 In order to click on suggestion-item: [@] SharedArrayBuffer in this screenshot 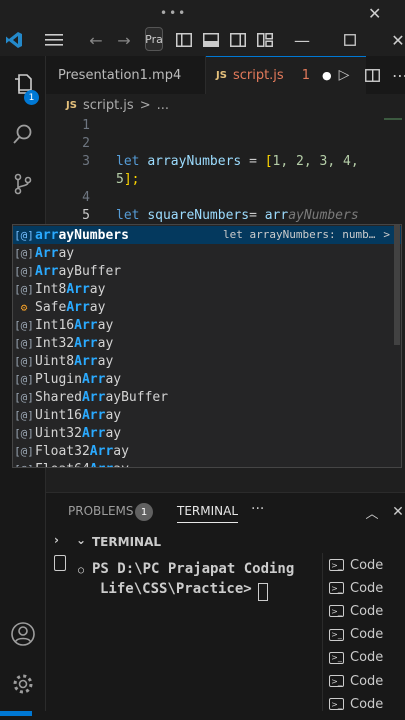, I will do `click(207, 397)`.